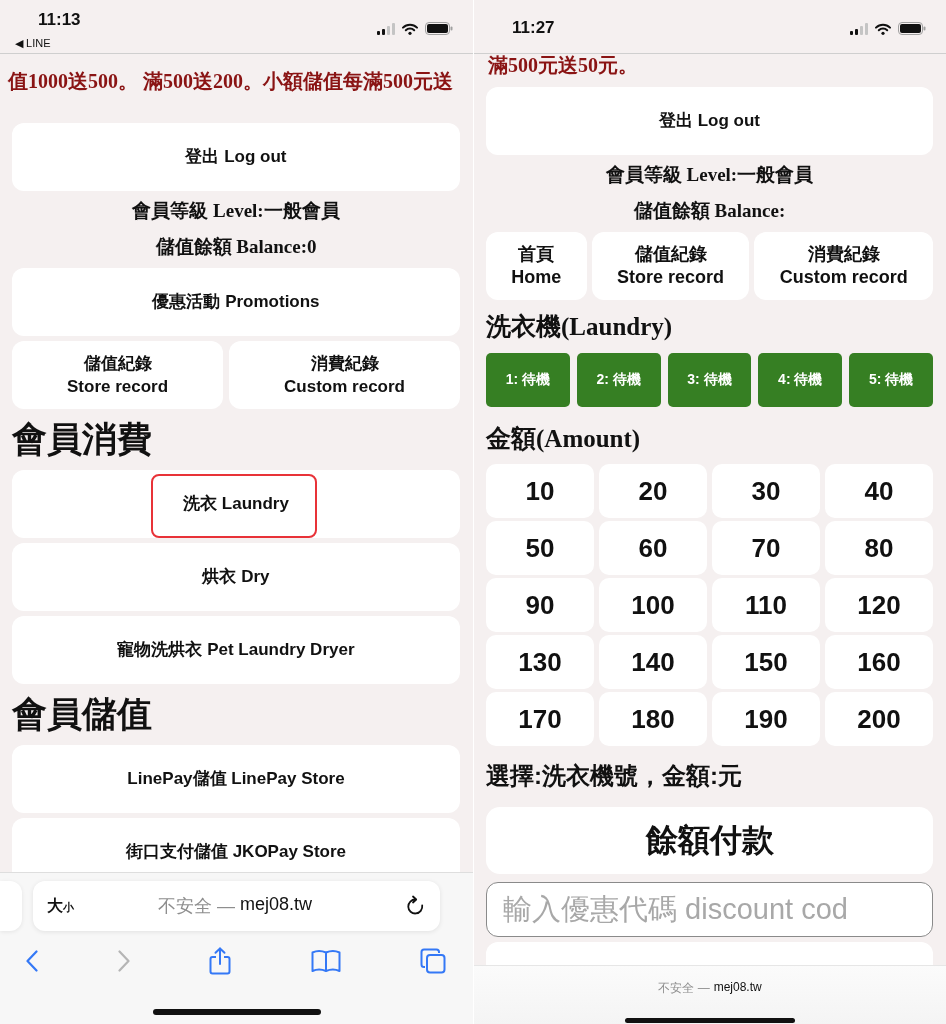  I want to click on amount-button: 120, so click(879, 605).